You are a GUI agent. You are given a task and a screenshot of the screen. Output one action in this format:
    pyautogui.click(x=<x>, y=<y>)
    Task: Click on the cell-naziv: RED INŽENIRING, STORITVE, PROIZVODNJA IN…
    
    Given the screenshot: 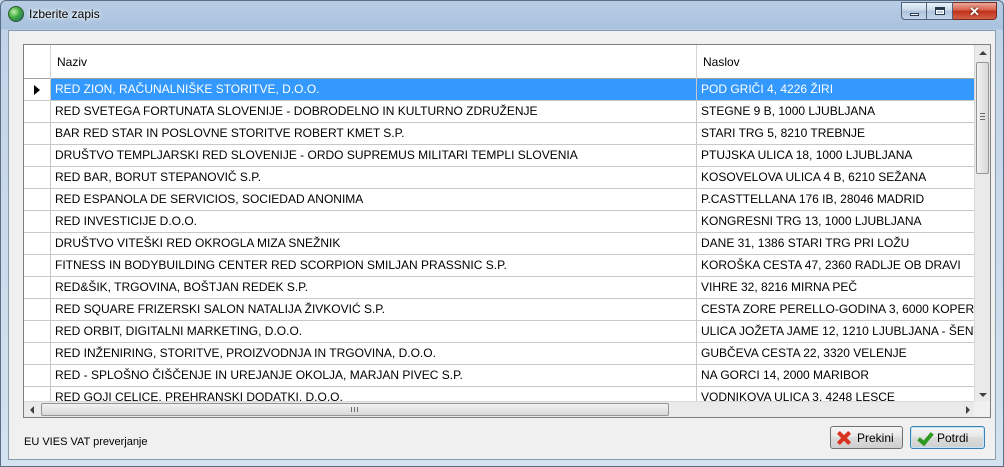 What is the action you would take?
    pyautogui.click(x=374, y=353)
    